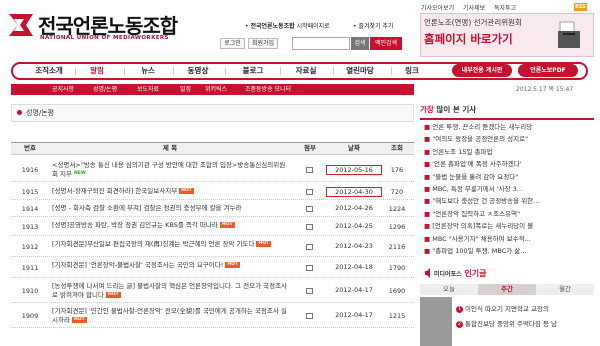 The width and height of the screenshot is (600, 346). What do you see at coordinates (509, 127) in the screenshot?
I see `popular-item: ■ 언론 투쟁, 끈소리 듣겠다는 새누리당` at bounding box center [509, 127].